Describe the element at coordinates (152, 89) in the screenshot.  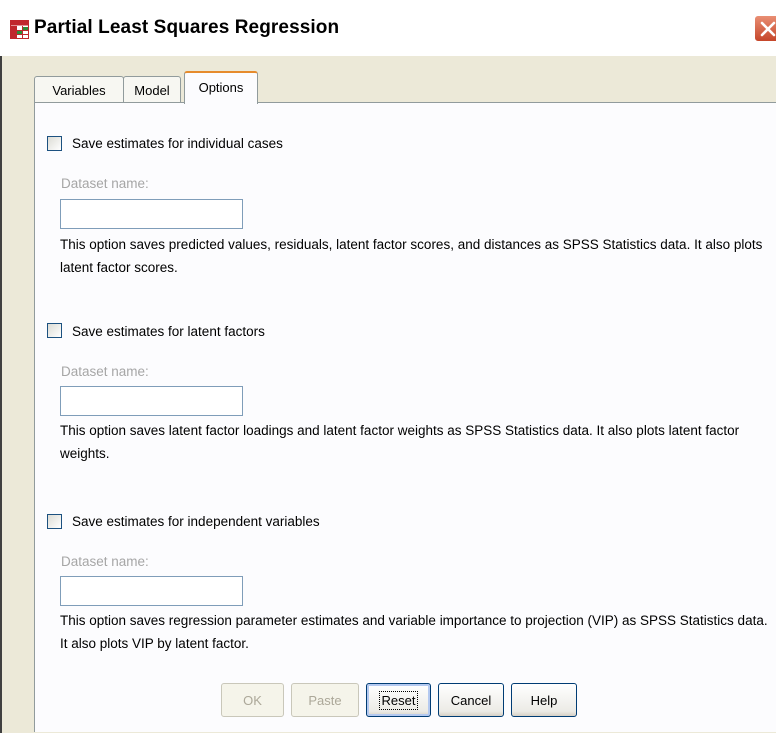
I see `tab-model: Model` at that location.